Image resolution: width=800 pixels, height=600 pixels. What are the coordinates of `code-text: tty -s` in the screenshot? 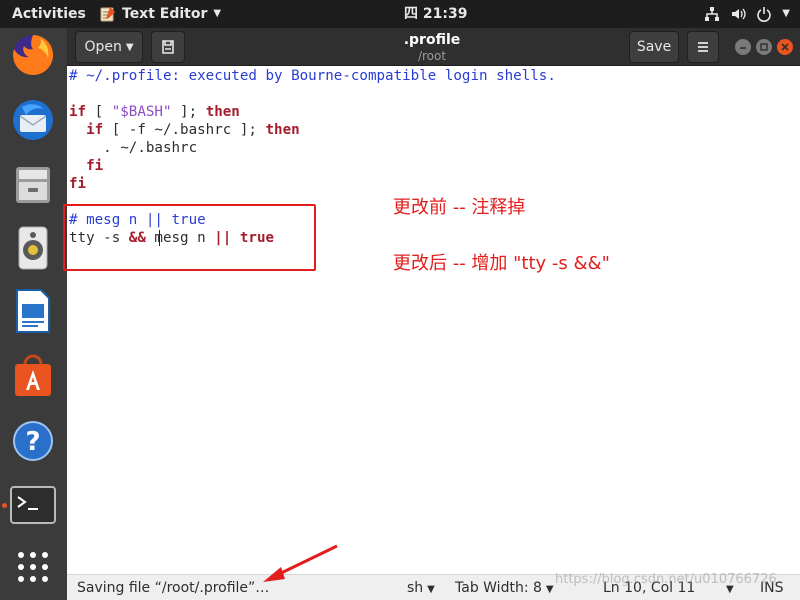 It's located at (99, 238).